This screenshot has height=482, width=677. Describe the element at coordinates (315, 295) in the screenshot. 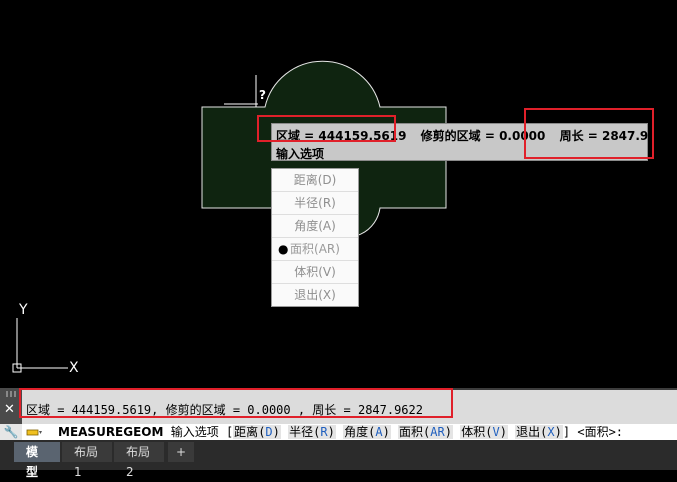

I see `menu-item-exit: 退出(X)` at that location.